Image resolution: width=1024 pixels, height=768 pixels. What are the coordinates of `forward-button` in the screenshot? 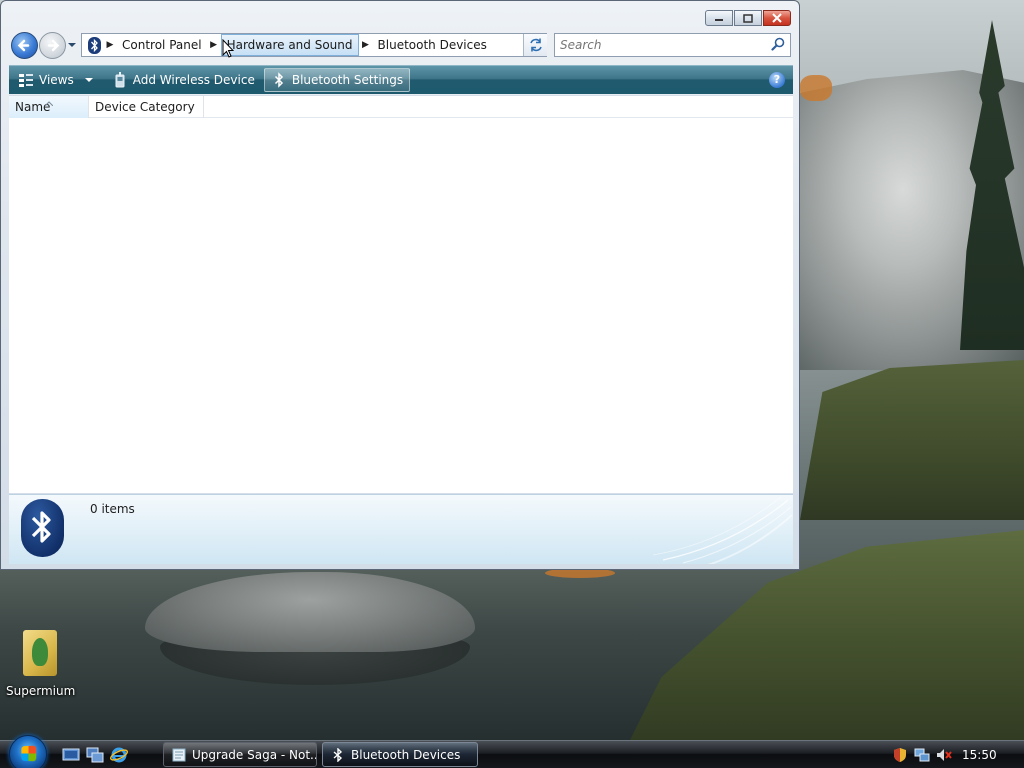 It's located at (52, 45).